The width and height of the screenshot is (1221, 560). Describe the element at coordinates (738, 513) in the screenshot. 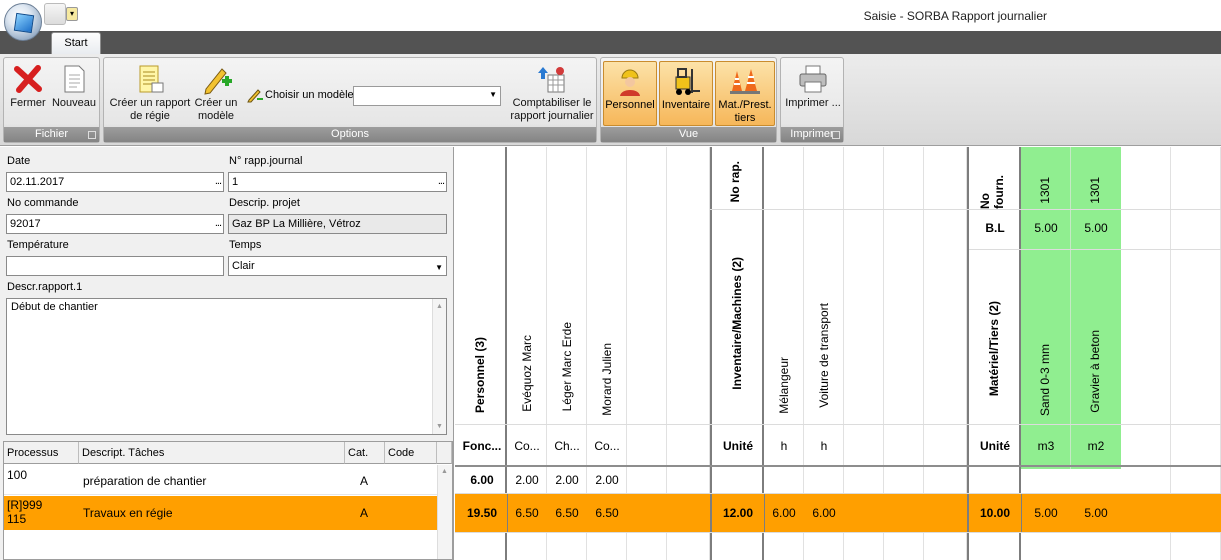

I see `inventaire-row2-total: 12.00` at that location.